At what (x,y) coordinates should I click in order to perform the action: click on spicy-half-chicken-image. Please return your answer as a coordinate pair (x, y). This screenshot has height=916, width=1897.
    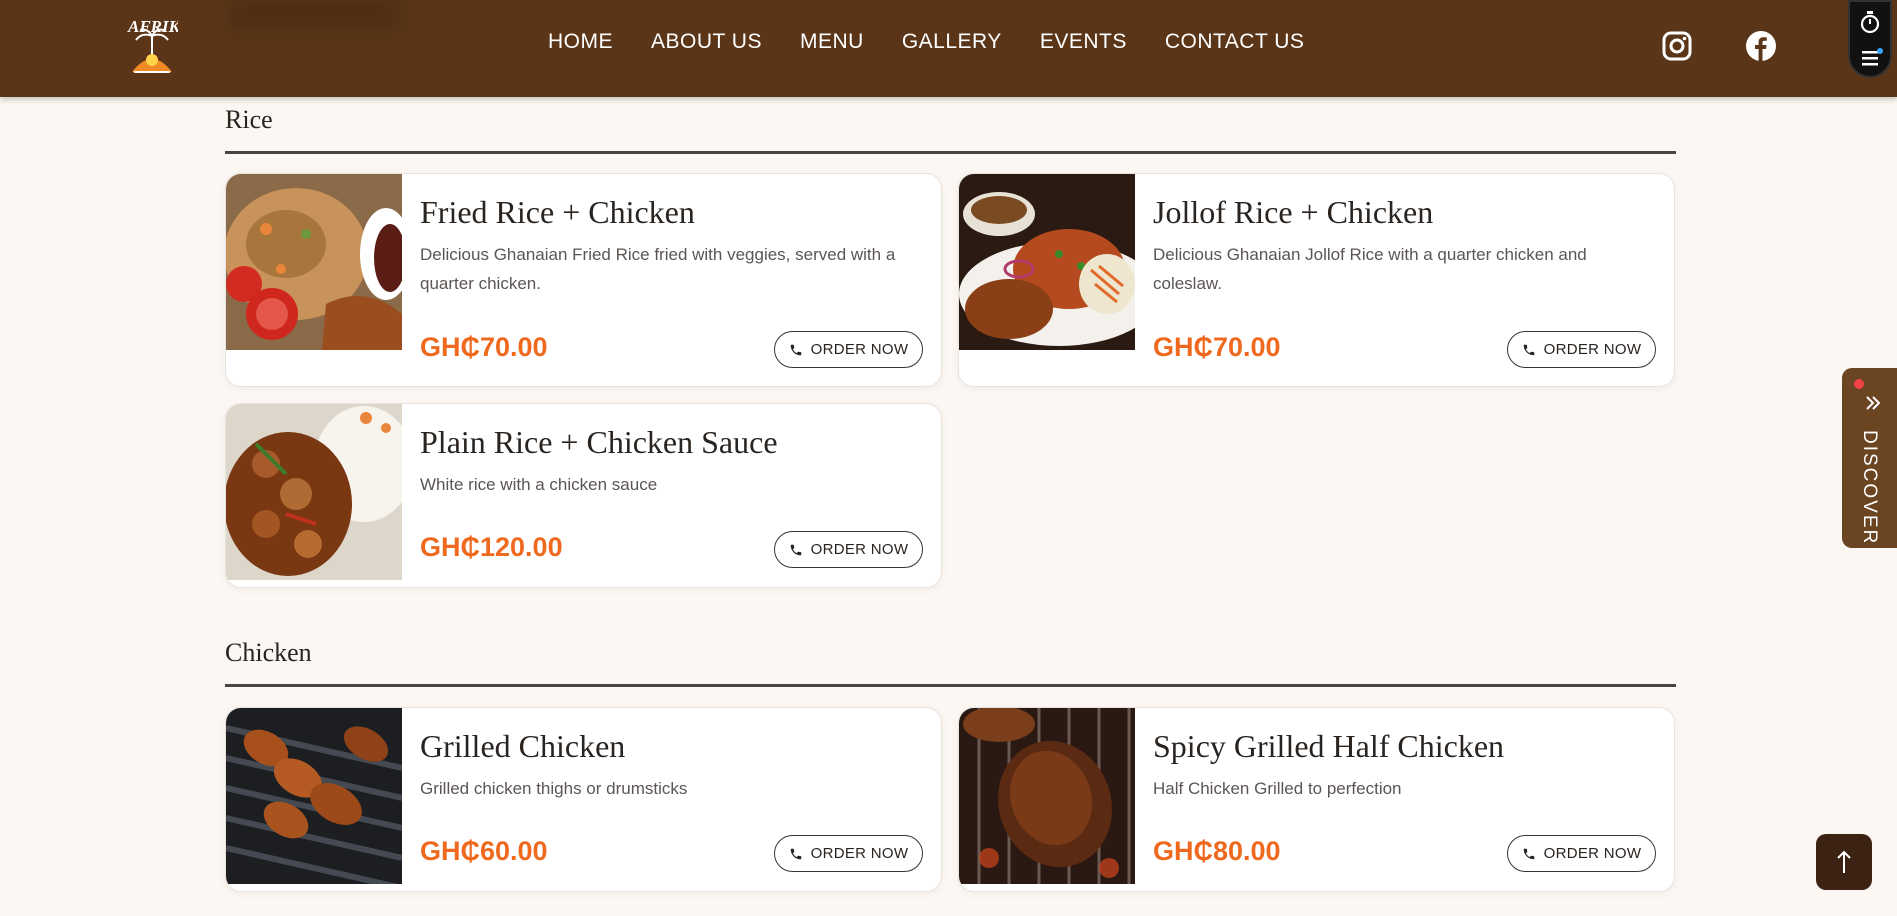
    Looking at the image, I should click on (1047, 796).